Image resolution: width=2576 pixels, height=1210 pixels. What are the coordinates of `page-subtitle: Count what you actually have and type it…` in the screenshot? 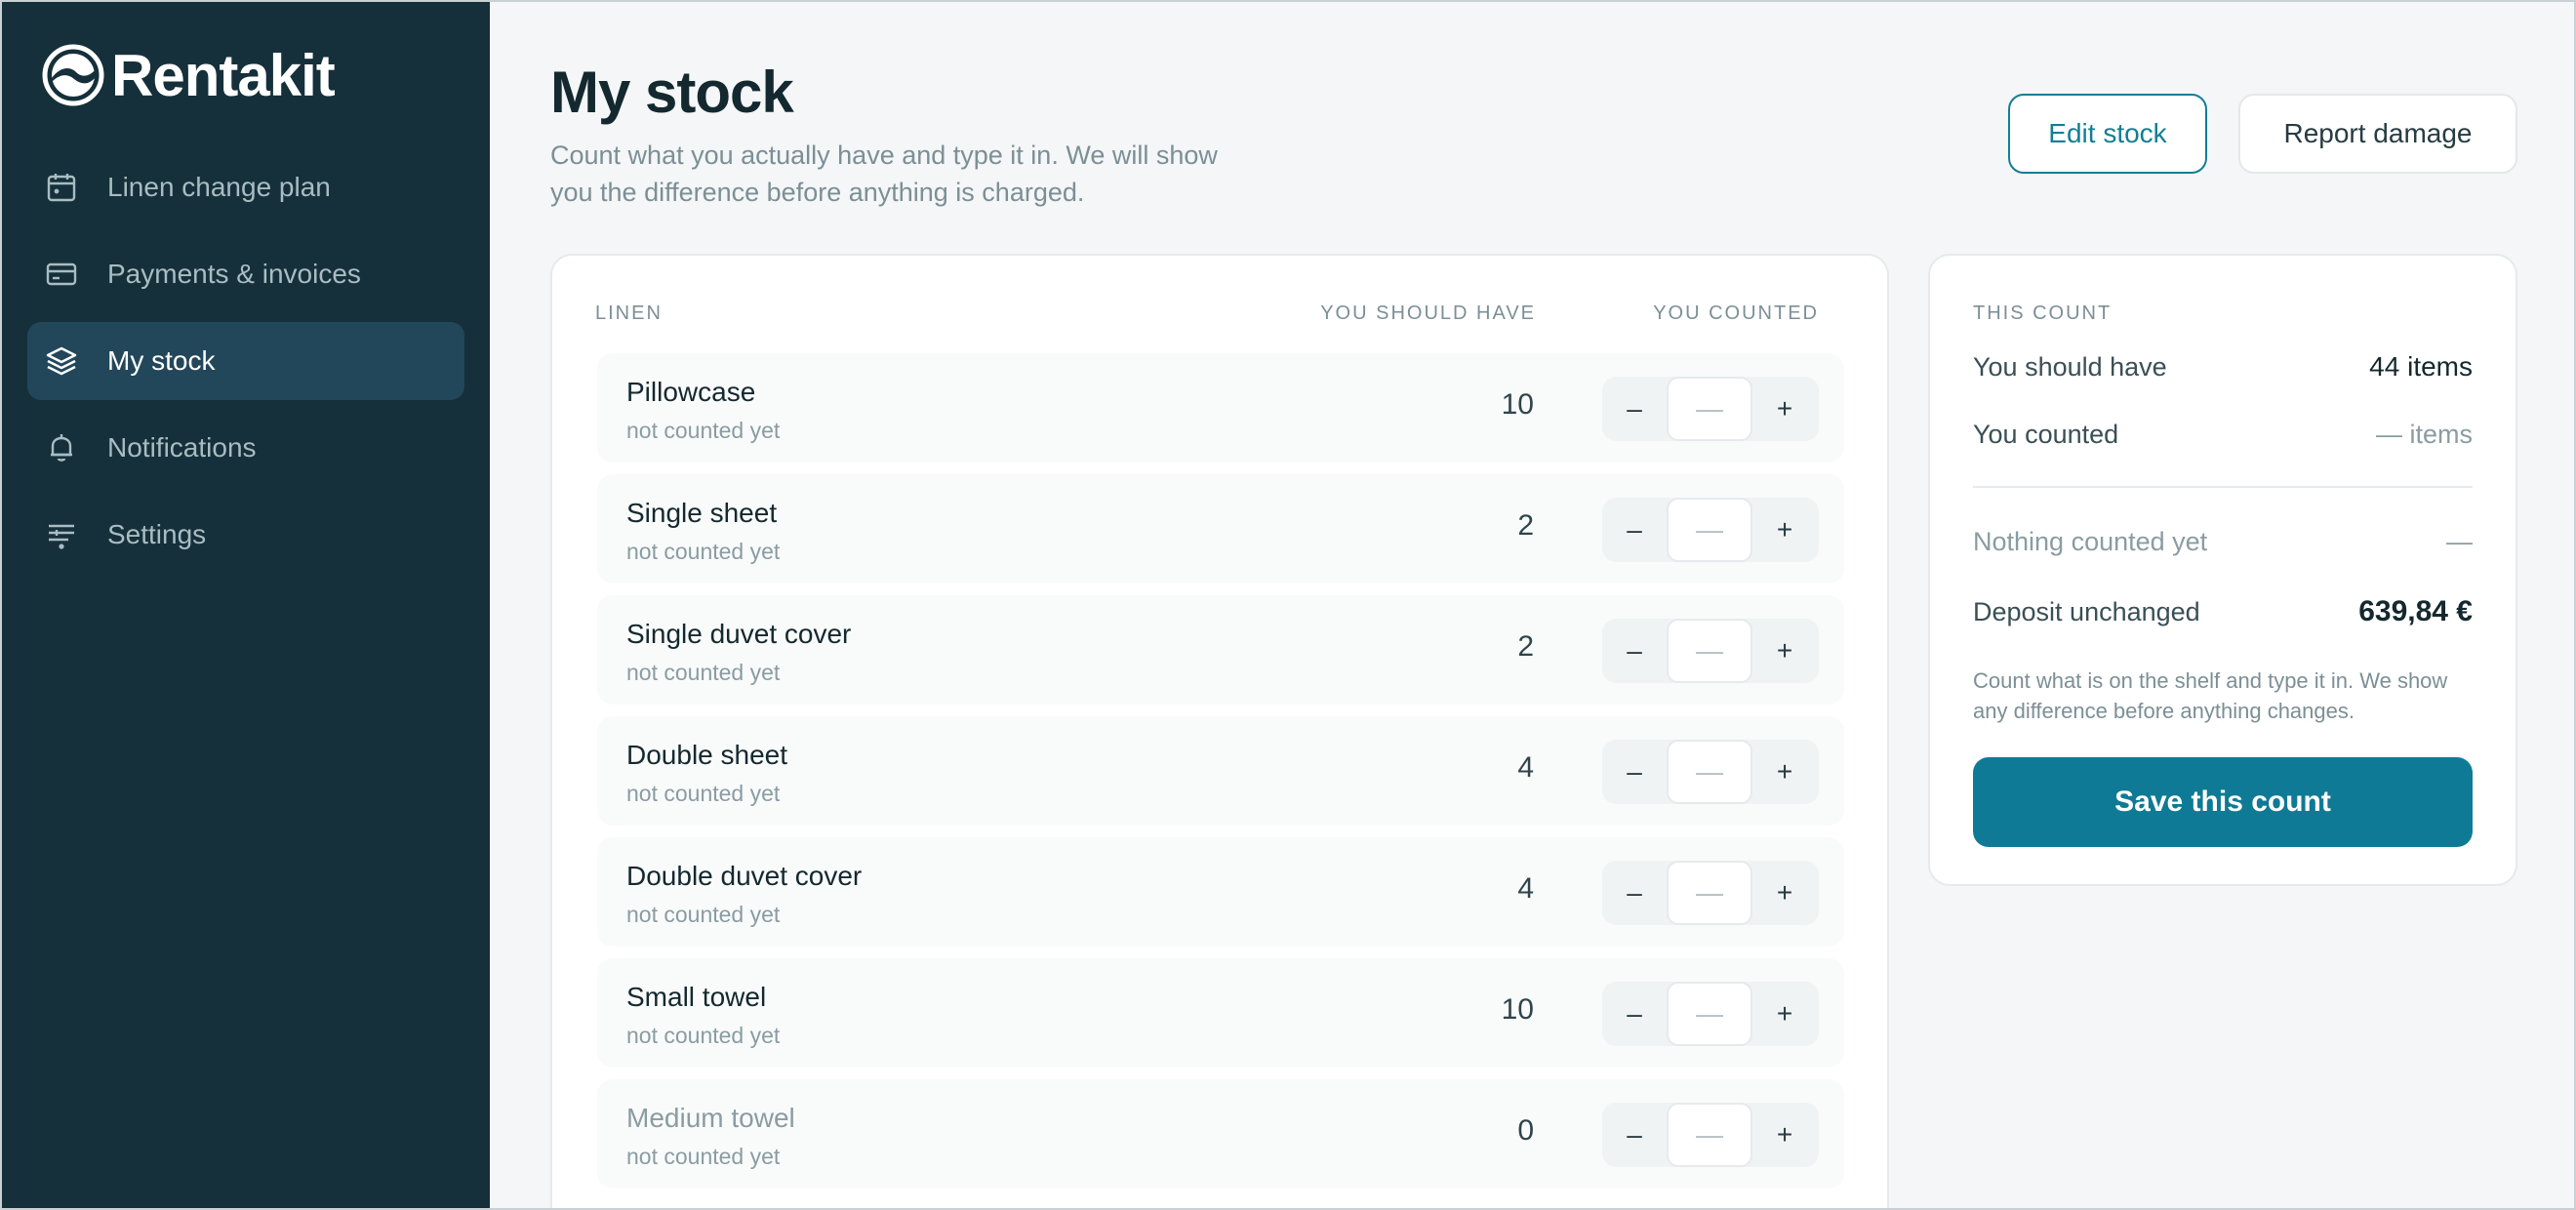 It's located at (884, 174).